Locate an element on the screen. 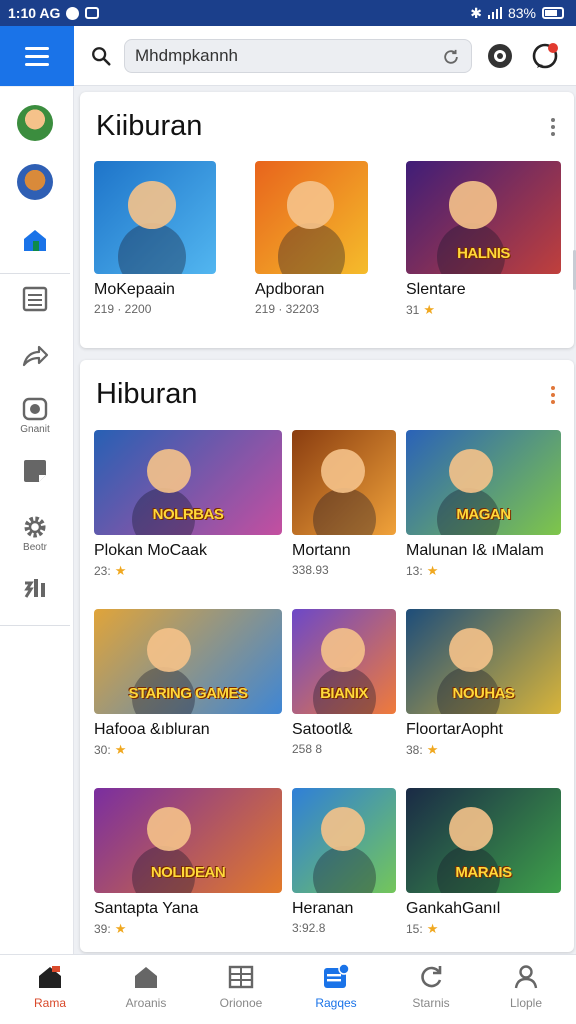 This screenshot has height=1024, width=576. status-time: 1:10 AG is located at coordinates (34, 13).